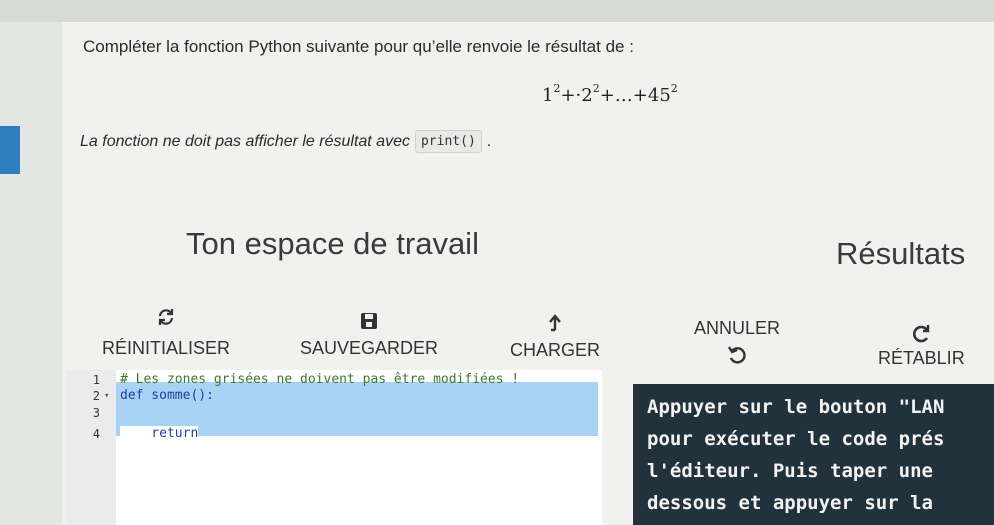 The image size is (994, 525). I want to click on line-number: 4, so click(96, 434).